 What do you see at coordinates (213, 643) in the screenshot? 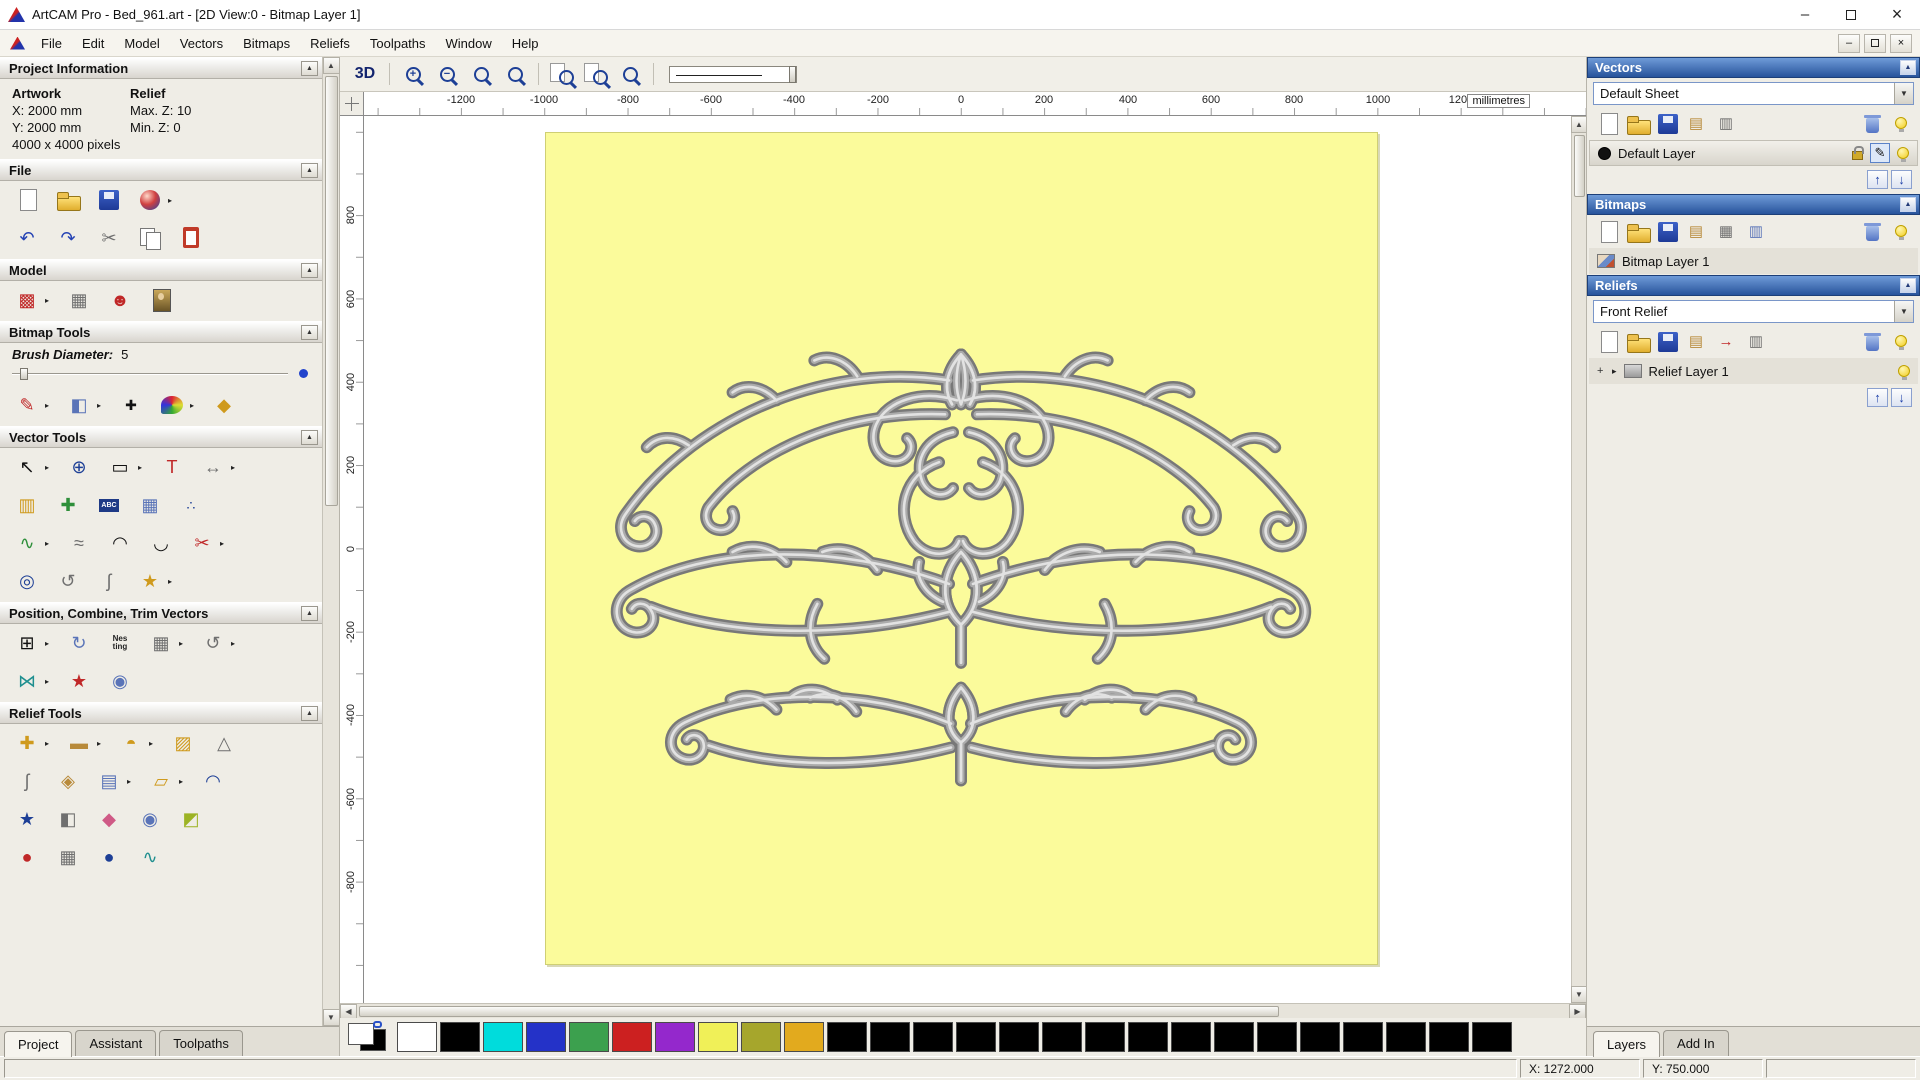
I see `rotate-copy-icon: ↺` at bounding box center [213, 643].